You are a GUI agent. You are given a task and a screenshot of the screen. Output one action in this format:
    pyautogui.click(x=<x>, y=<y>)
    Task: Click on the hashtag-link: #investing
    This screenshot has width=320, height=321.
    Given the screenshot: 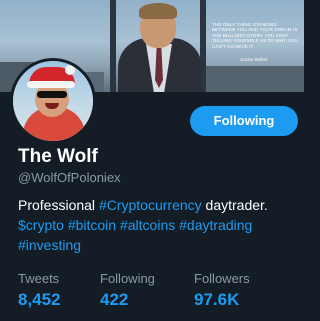 What is the action you would take?
    pyautogui.click(x=49, y=245)
    